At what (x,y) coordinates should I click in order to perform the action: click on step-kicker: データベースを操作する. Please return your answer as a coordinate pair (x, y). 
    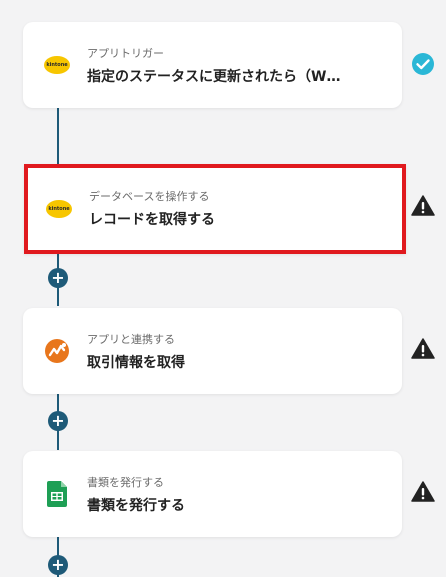
    Looking at the image, I should click on (149, 196).